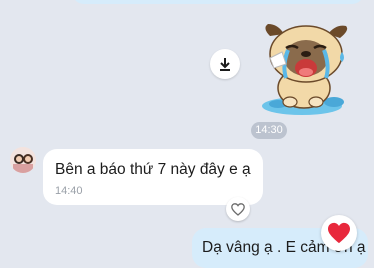 The height and width of the screenshot is (268, 374). I want to click on incoming-message-time: 14:40, so click(69, 191).